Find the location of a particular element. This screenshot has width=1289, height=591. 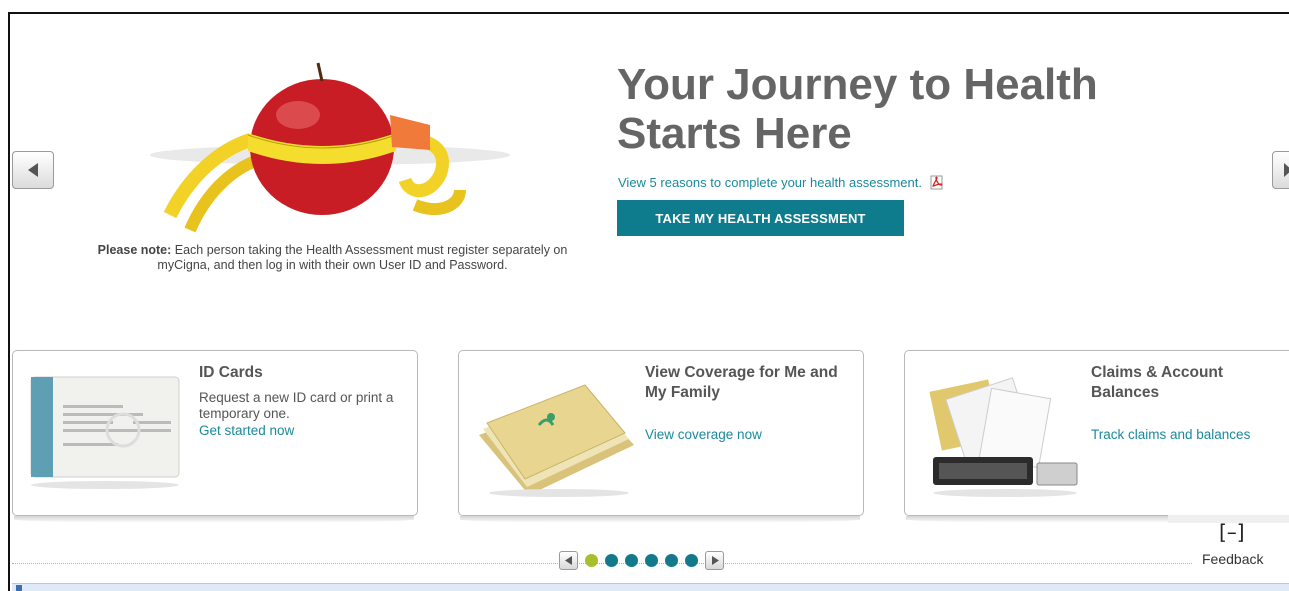

apple-tape-measure-image is located at coordinates (330, 147).